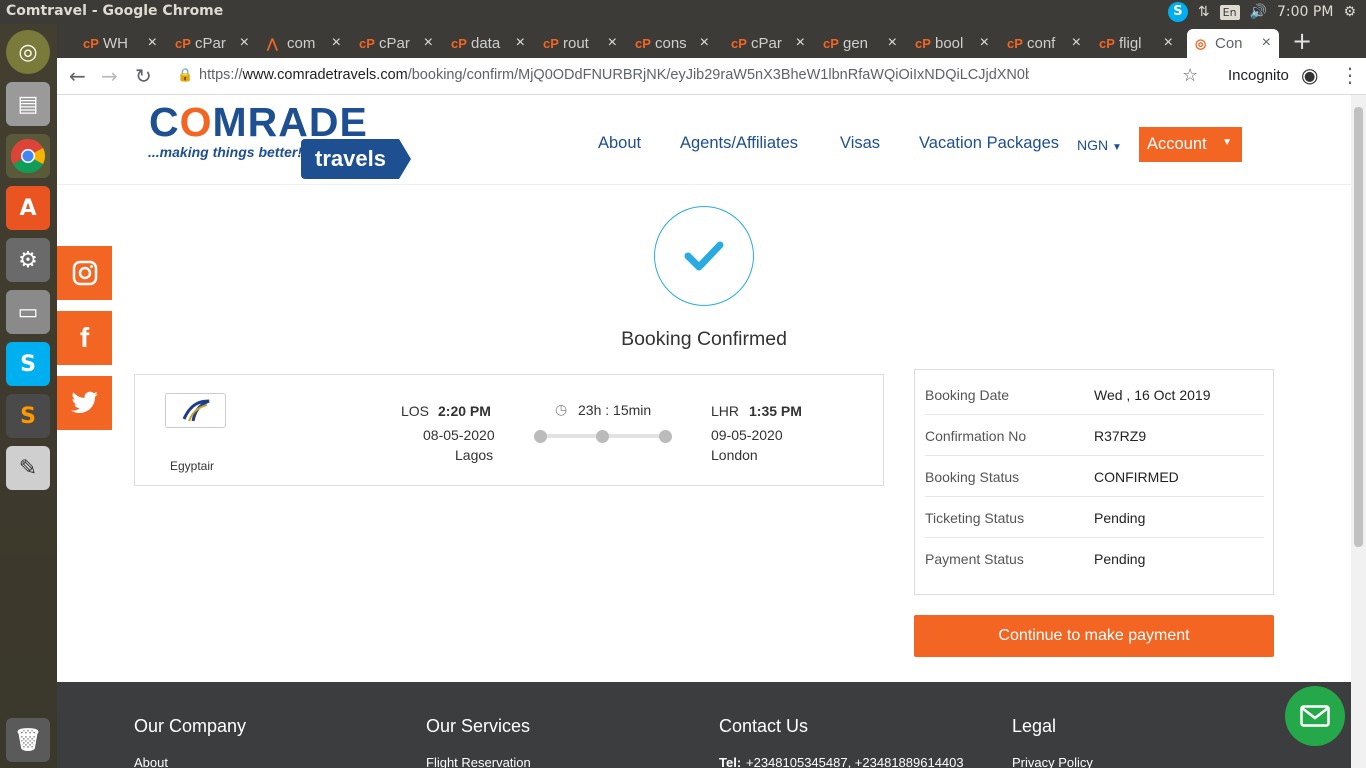  I want to click on software-center-icon: A, so click(28, 208).